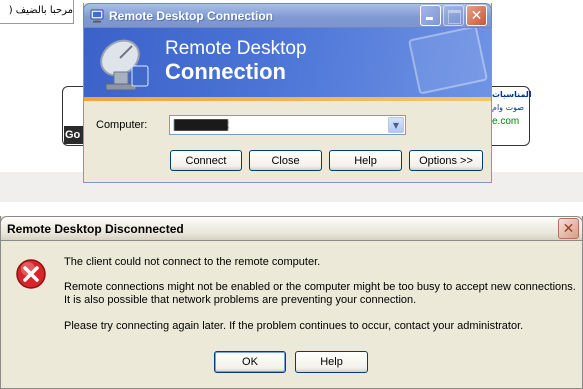 This screenshot has height=389, width=583. I want to click on error-icon, so click(31, 274).